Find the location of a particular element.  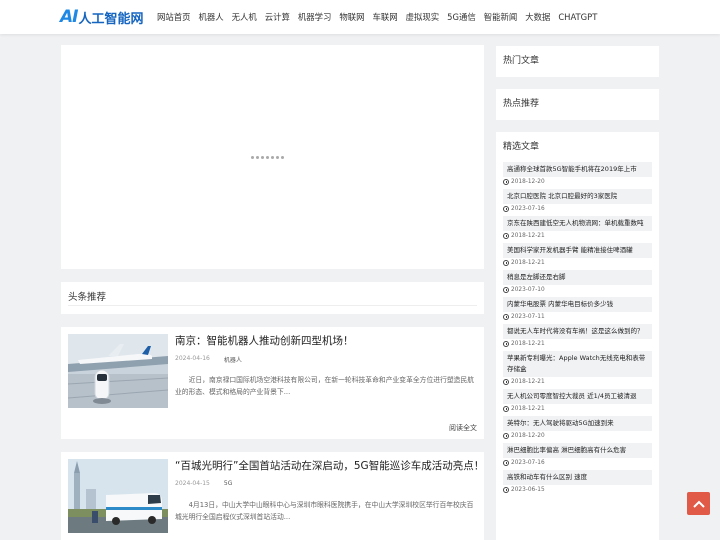

chevron-up-icon is located at coordinates (698, 504).